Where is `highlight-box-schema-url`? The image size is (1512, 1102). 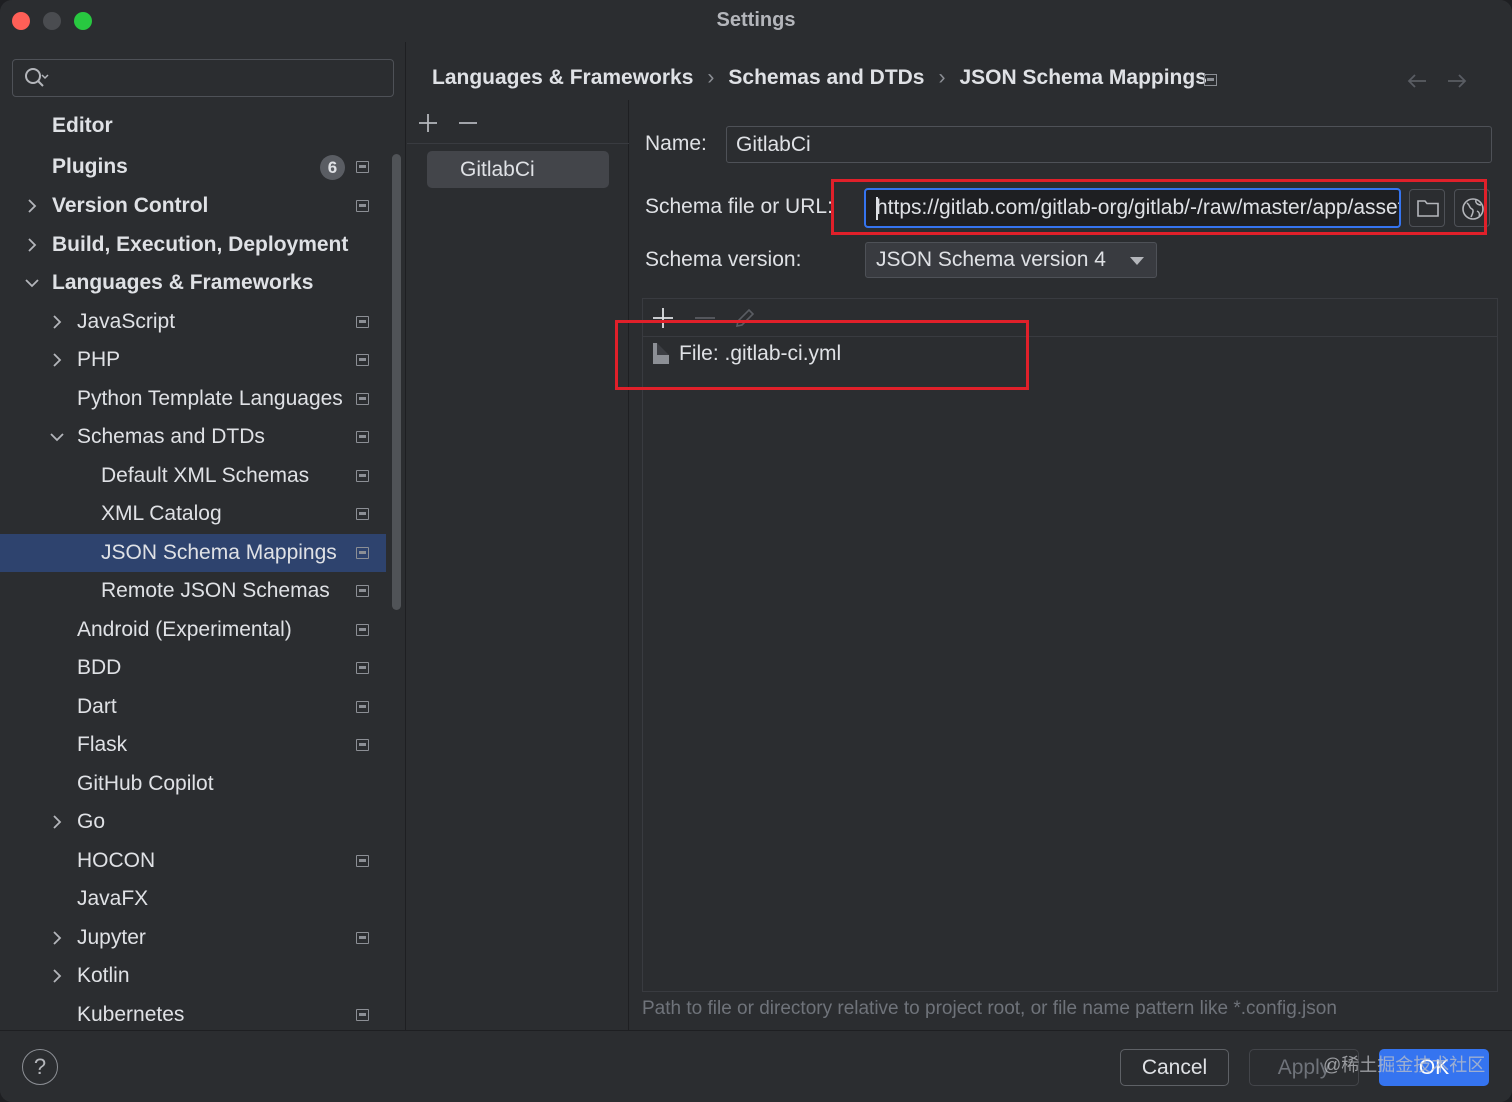
highlight-box-schema-url is located at coordinates (1159, 207).